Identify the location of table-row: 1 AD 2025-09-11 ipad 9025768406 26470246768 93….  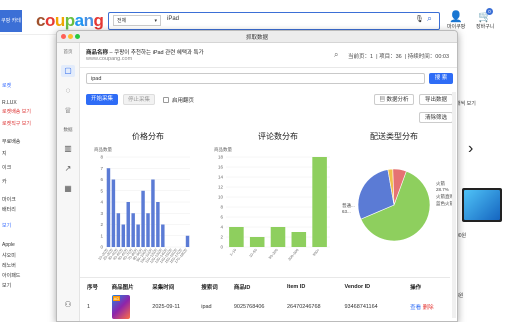
(267, 306).